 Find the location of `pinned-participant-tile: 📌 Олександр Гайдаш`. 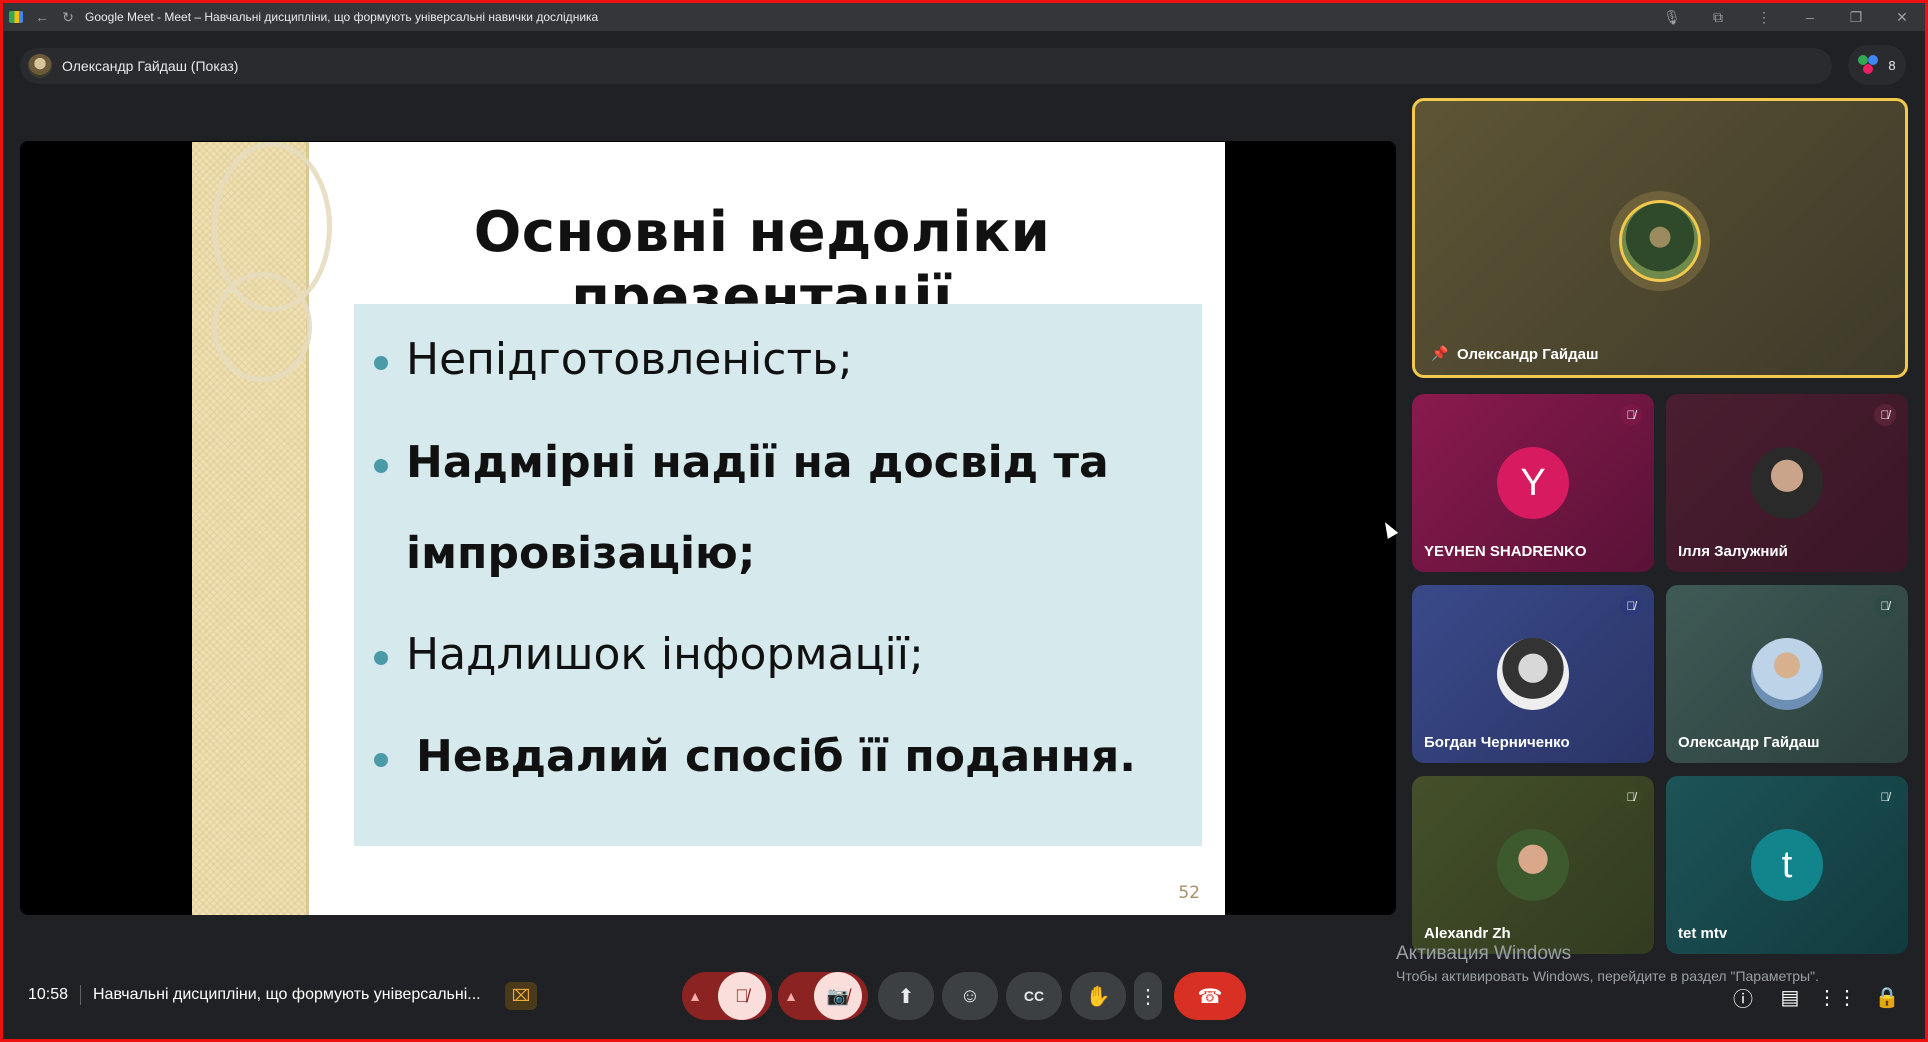

pinned-participant-tile: 📌 Олександр Гайдаш is located at coordinates (1660, 238).